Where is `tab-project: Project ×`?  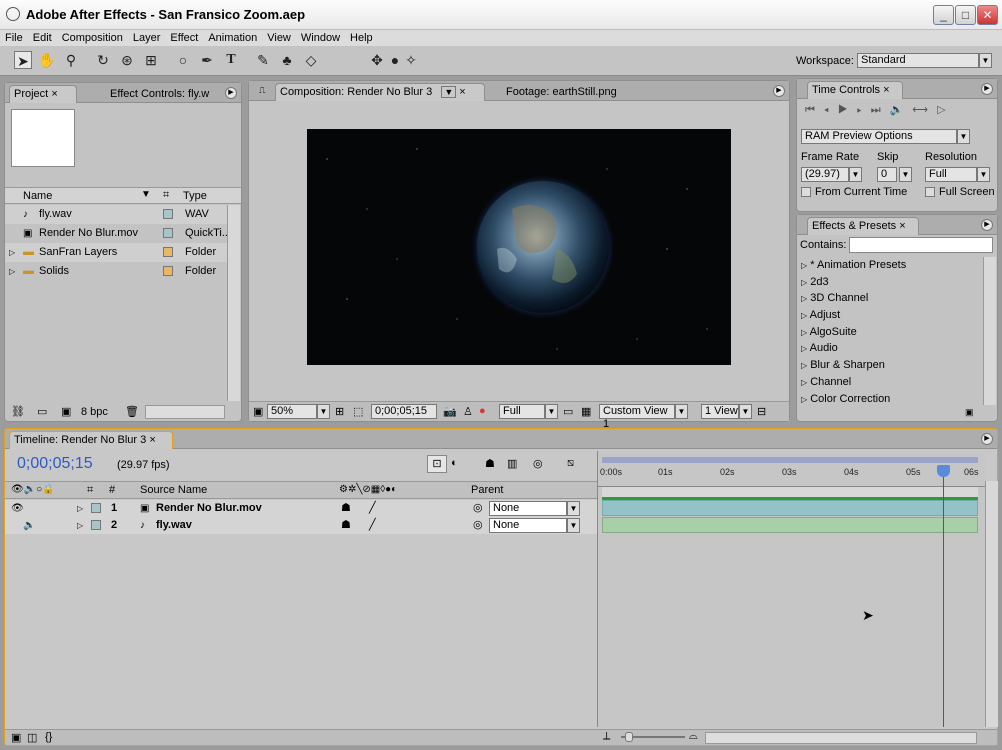
tab-project: Project × is located at coordinates (43, 94).